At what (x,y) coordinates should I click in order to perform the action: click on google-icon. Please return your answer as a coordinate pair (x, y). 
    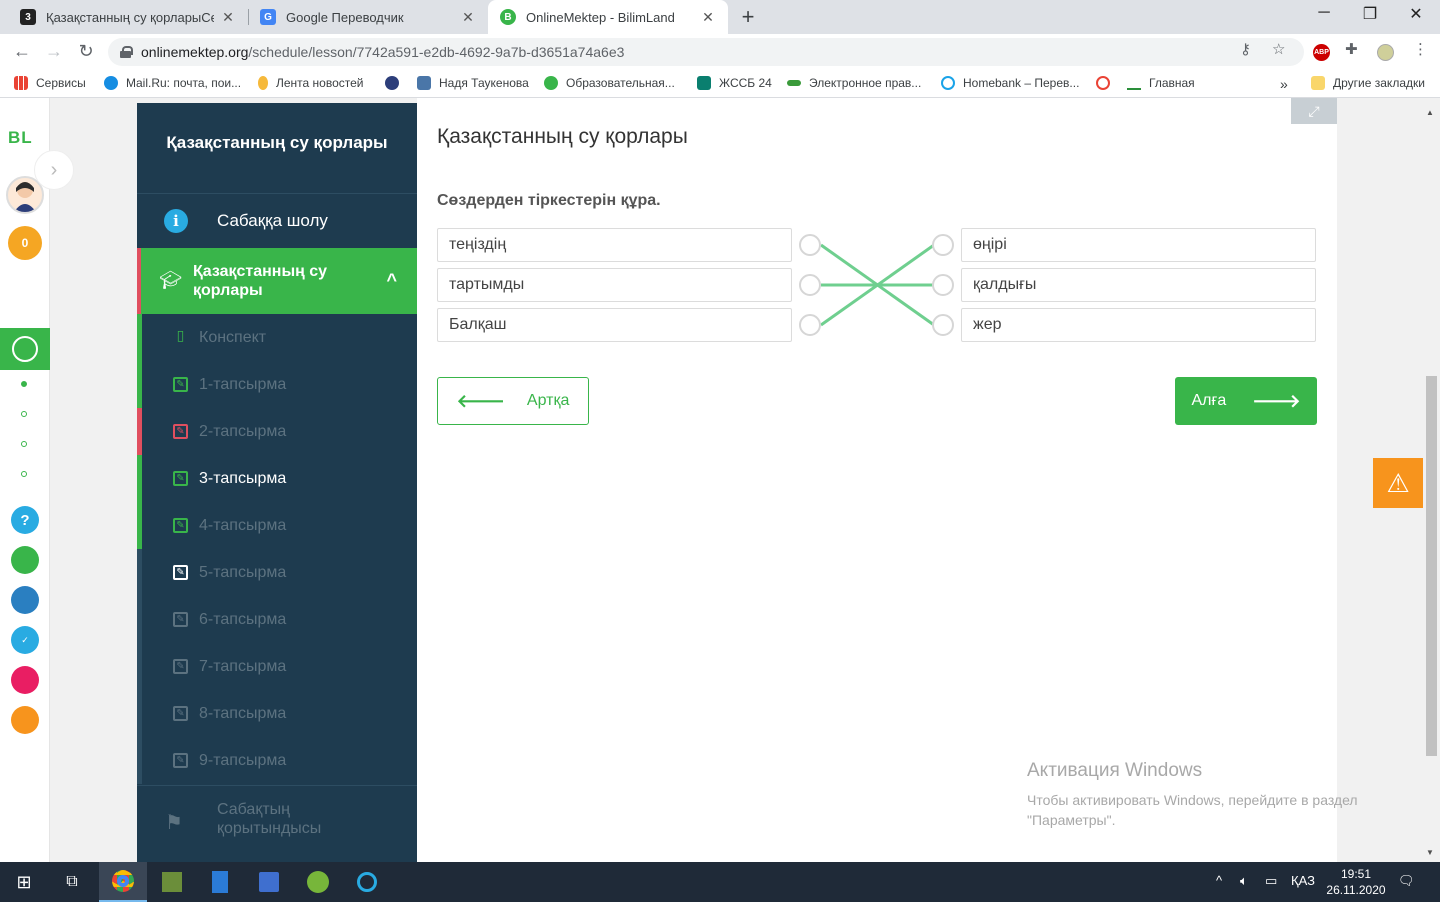
    Looking at the image, I should click on (1103, 83).